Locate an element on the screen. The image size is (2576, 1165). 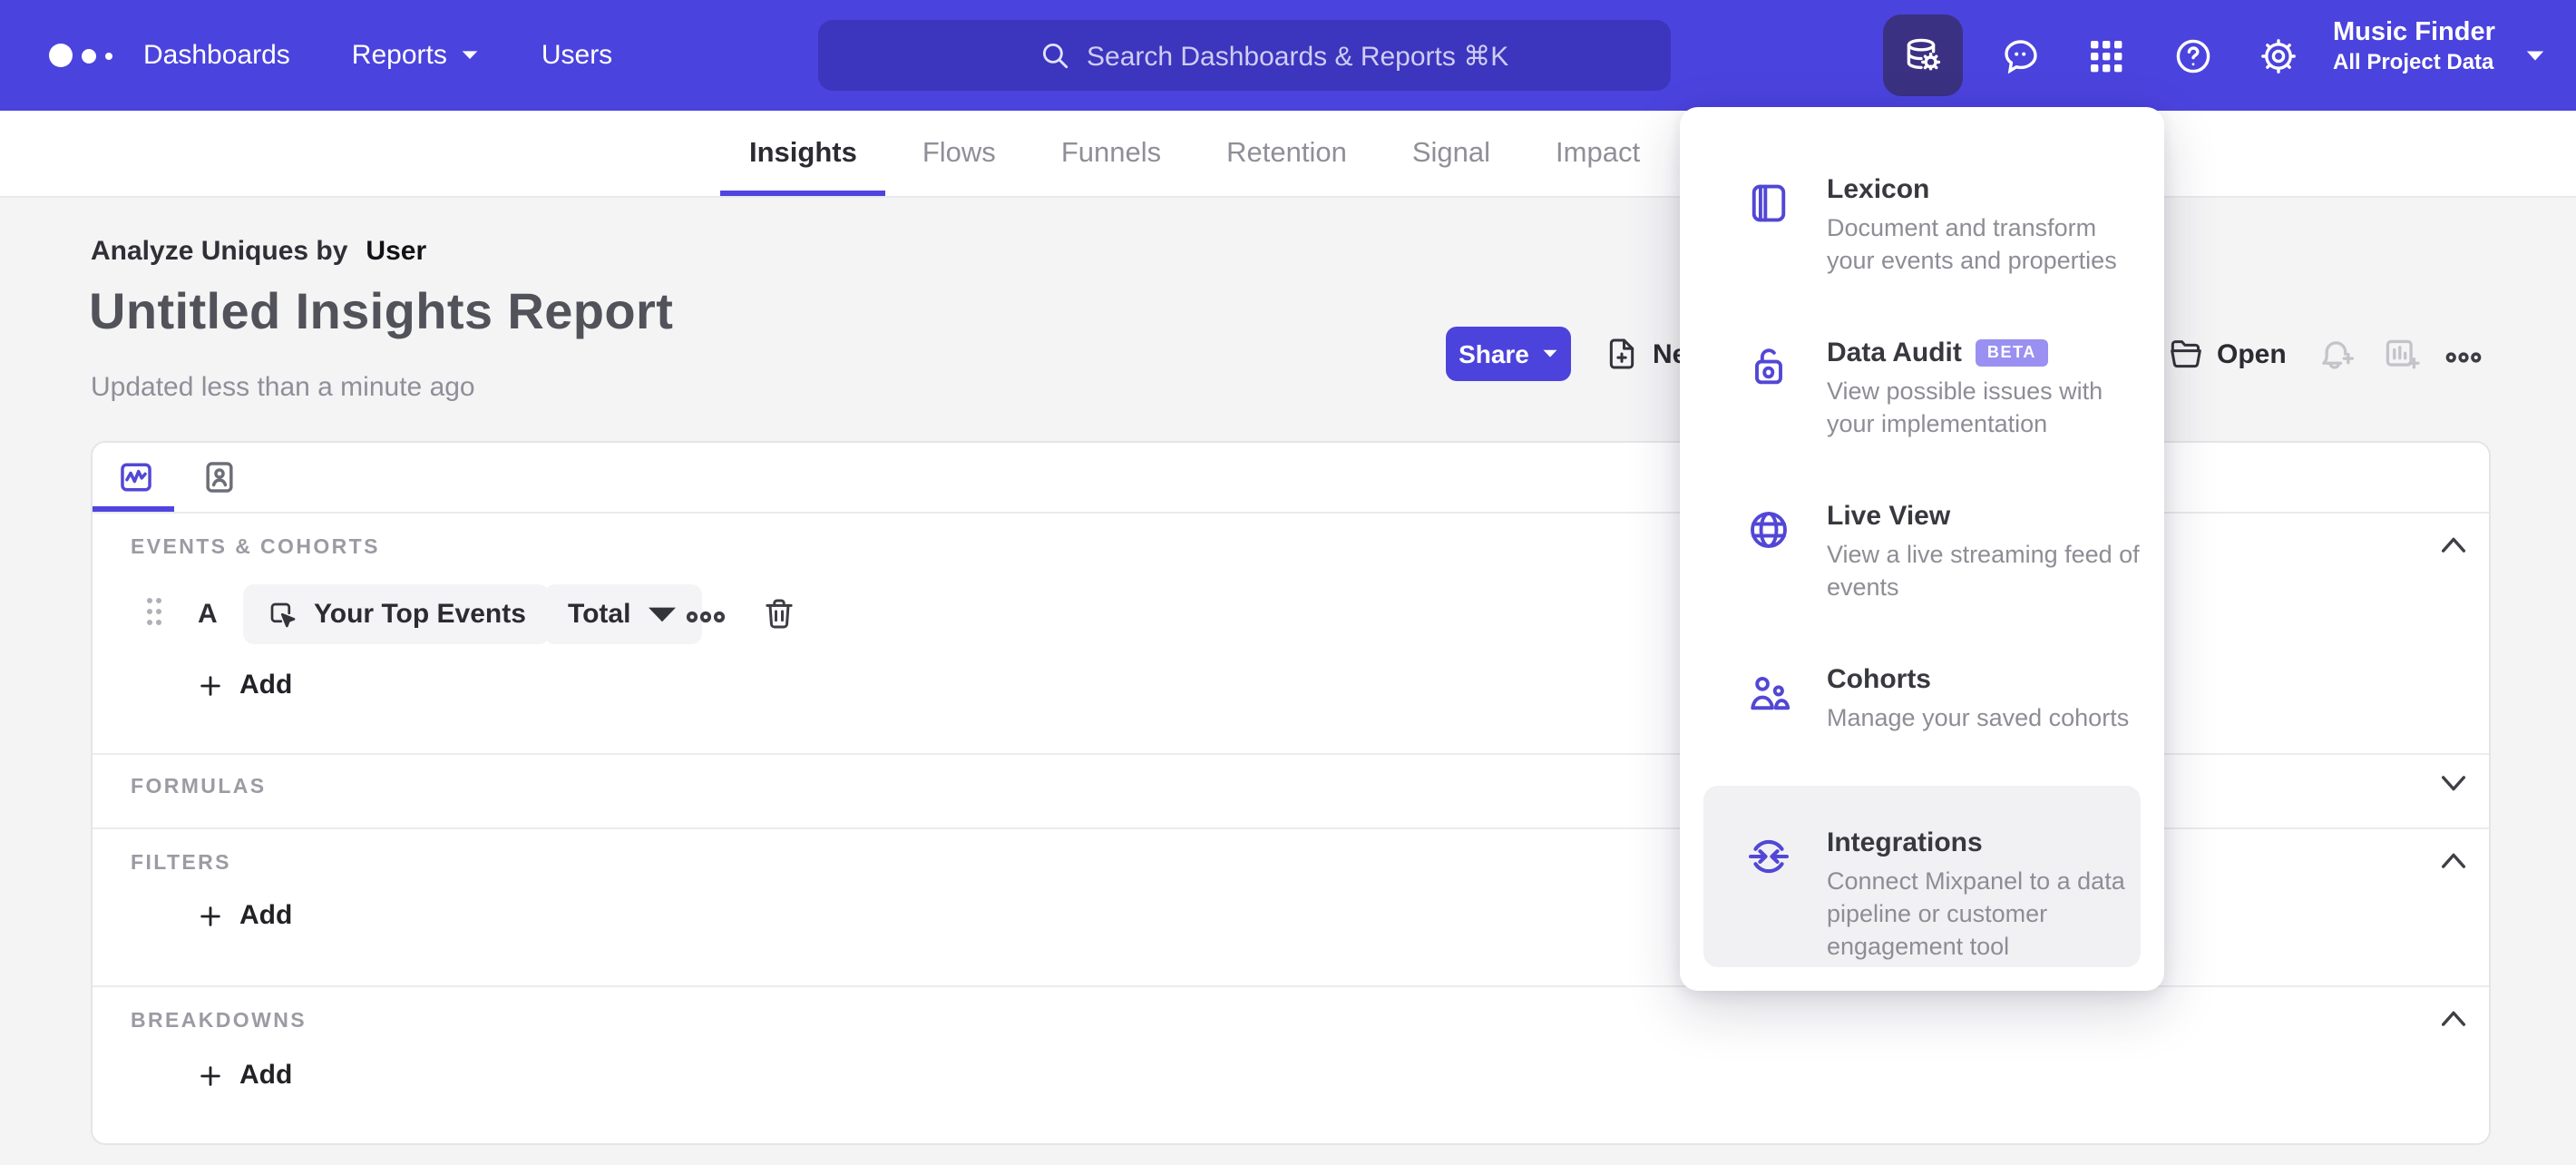
data-audit-lock-icon is located at coordinates (1768, 366).